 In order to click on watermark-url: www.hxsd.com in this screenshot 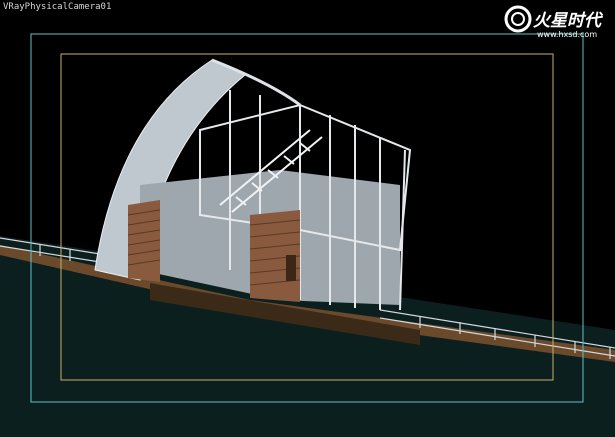, I will do `click(567, 34)`.